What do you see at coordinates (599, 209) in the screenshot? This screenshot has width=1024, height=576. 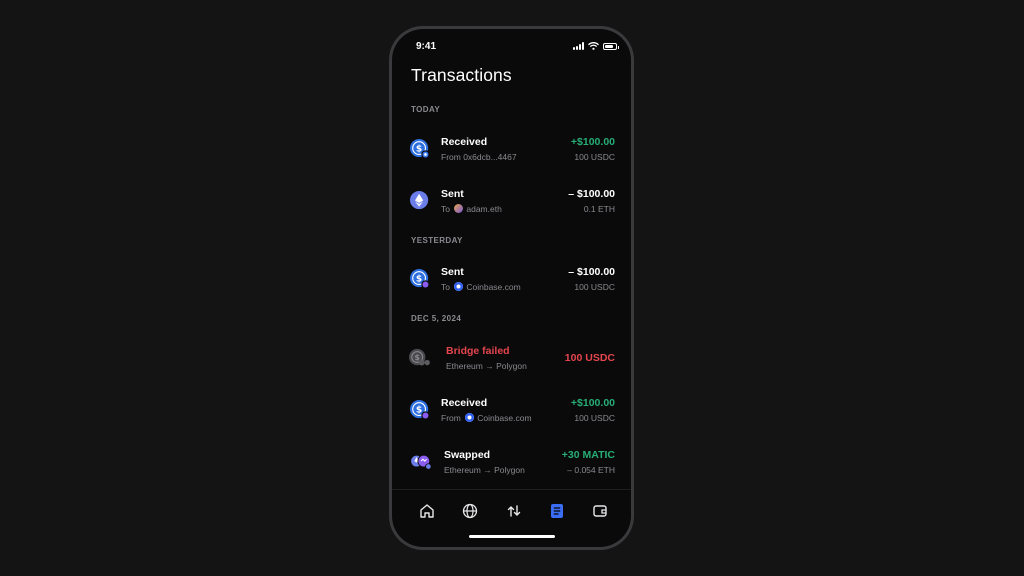 I see `transaction-detail: 0.1 ETH` at bounding box center [599, 209].